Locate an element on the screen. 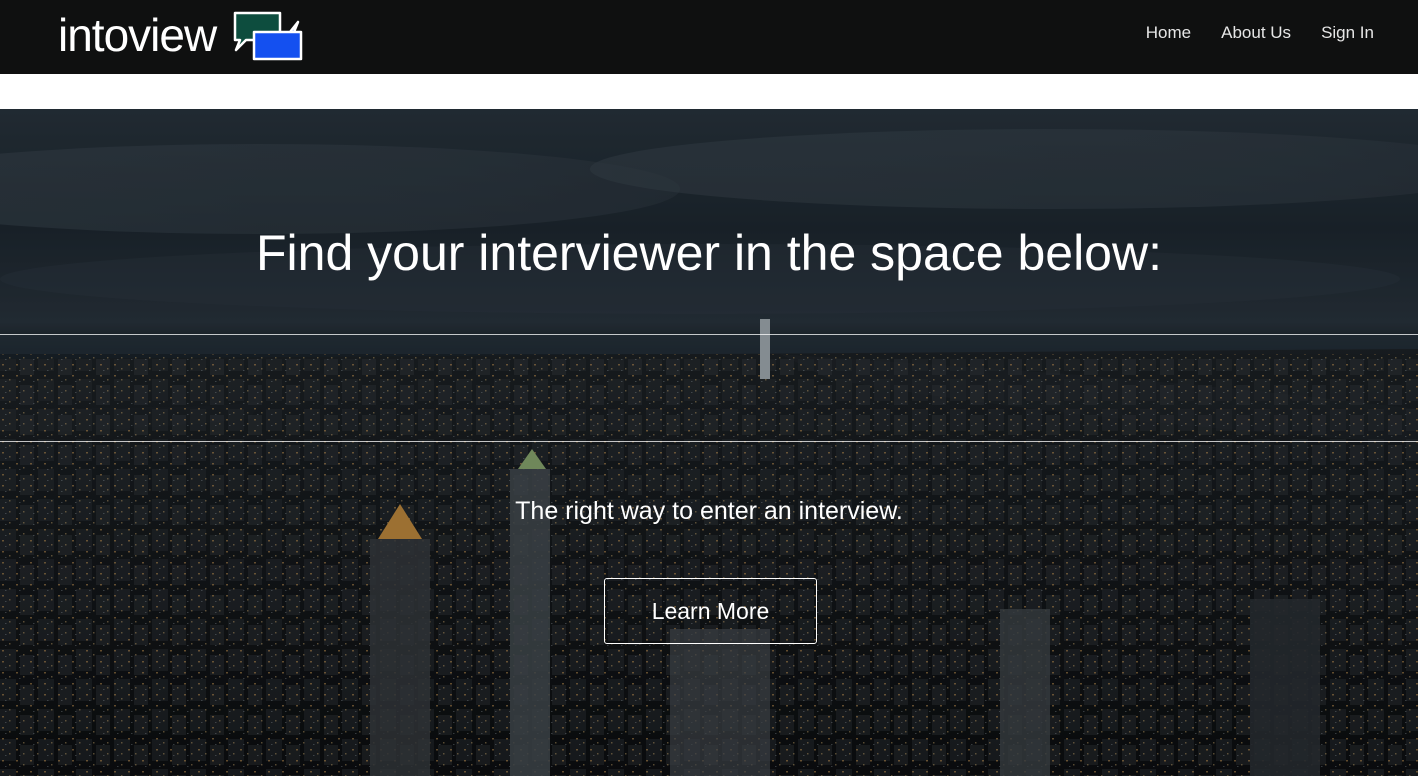  nav-link-about-us: About Us is located at coordinates (1256, 33).